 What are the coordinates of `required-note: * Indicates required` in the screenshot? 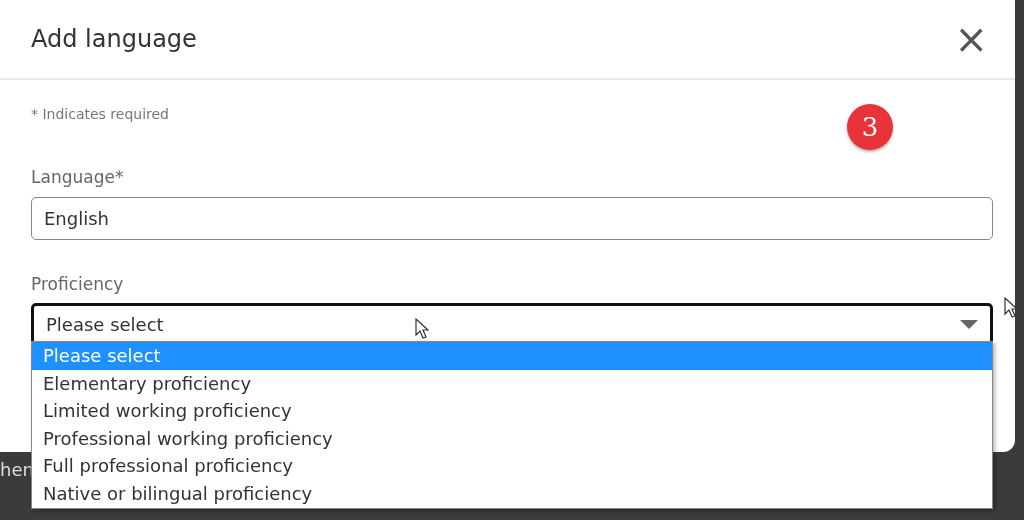 It's located at (100, 114).